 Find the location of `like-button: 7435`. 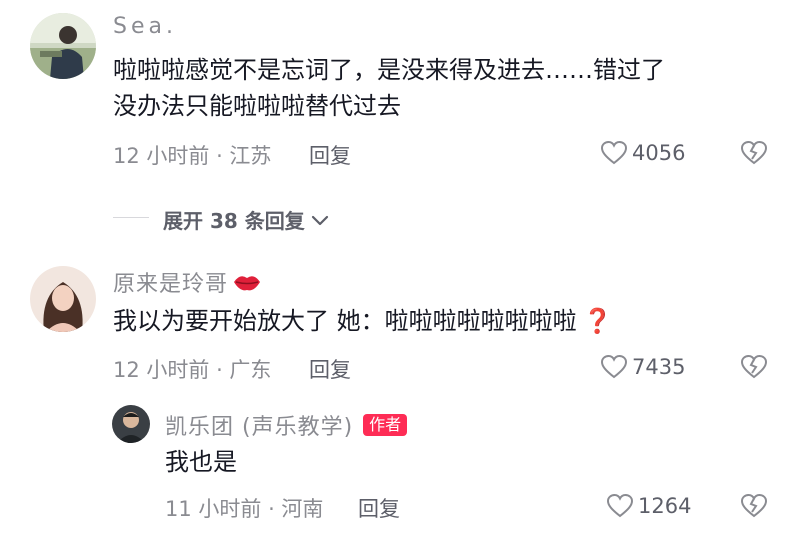

like-button: 7435 is located at coordinates (642, 367).